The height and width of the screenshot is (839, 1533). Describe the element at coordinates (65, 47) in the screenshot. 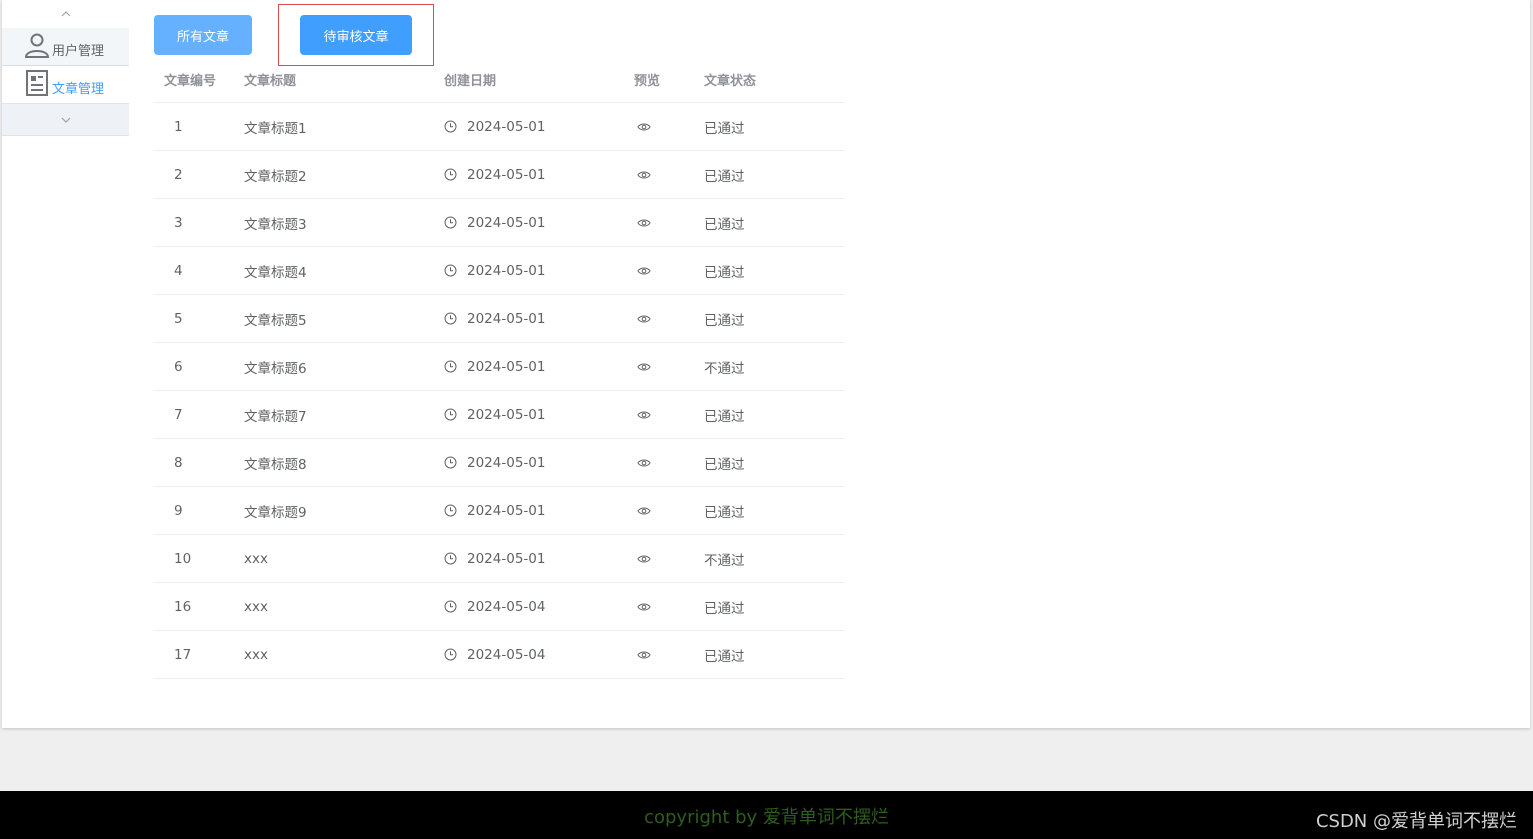

I see `sidebar-item-user-management: 用户管理` at that location.